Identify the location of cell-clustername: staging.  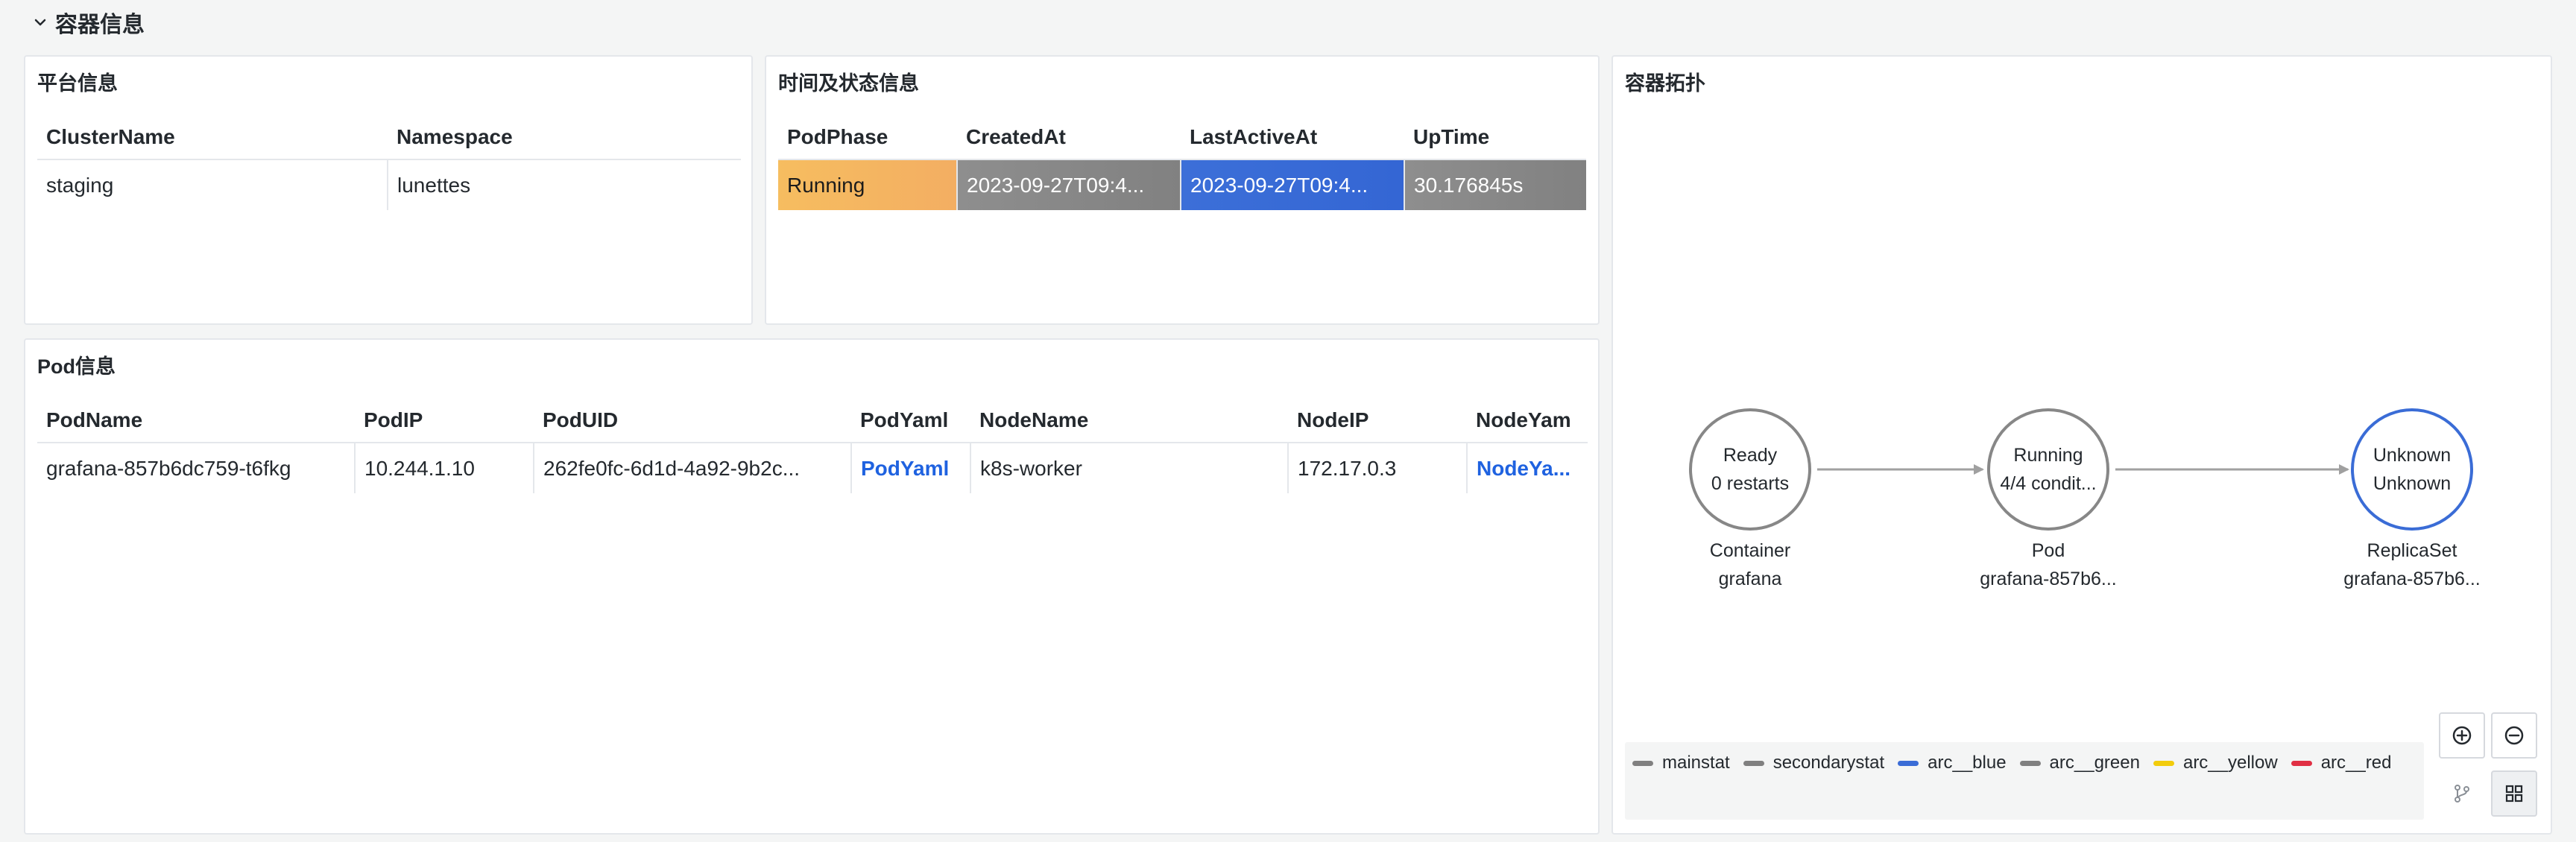
(212, 184).